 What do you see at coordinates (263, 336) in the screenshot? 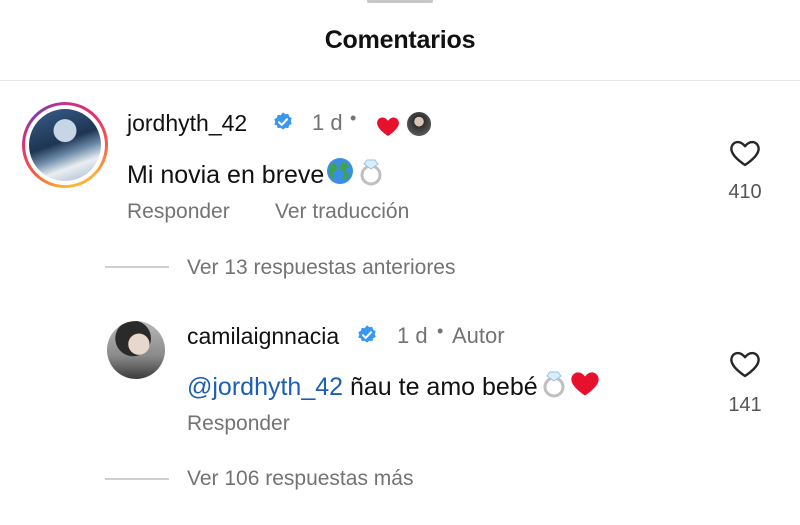
I see `reply-username: camilaignnacia` at bounding box center [263, 336].